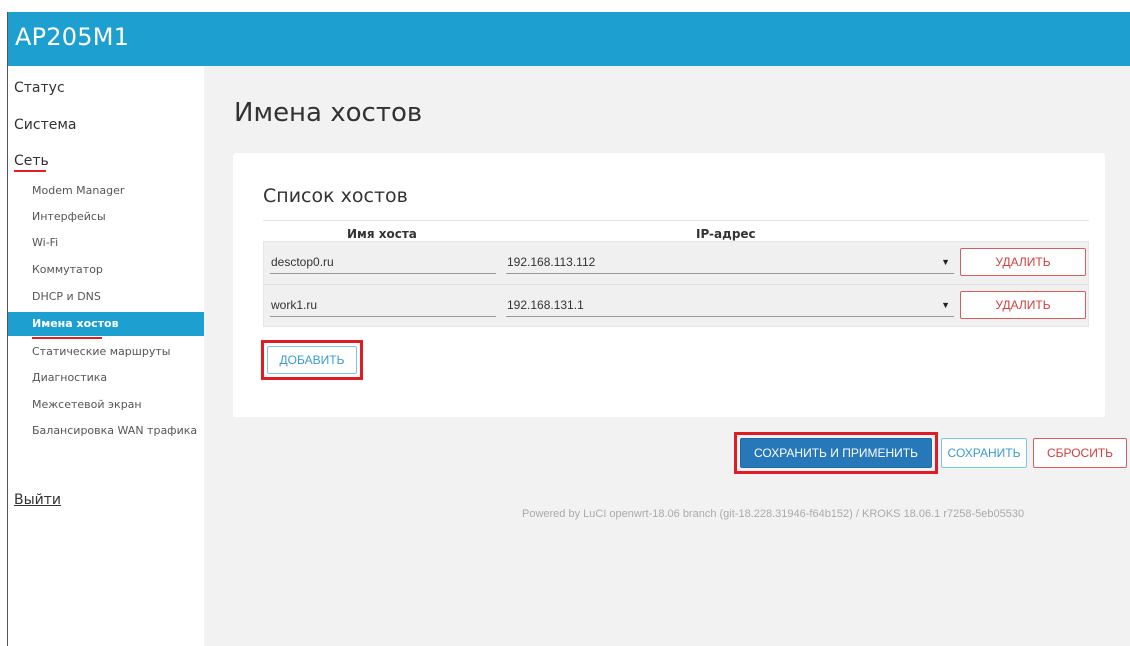 Image resolution: width=1130 pixels, height=646 pixels. I want to click on logout-link: Выйти, so click(37, 500).